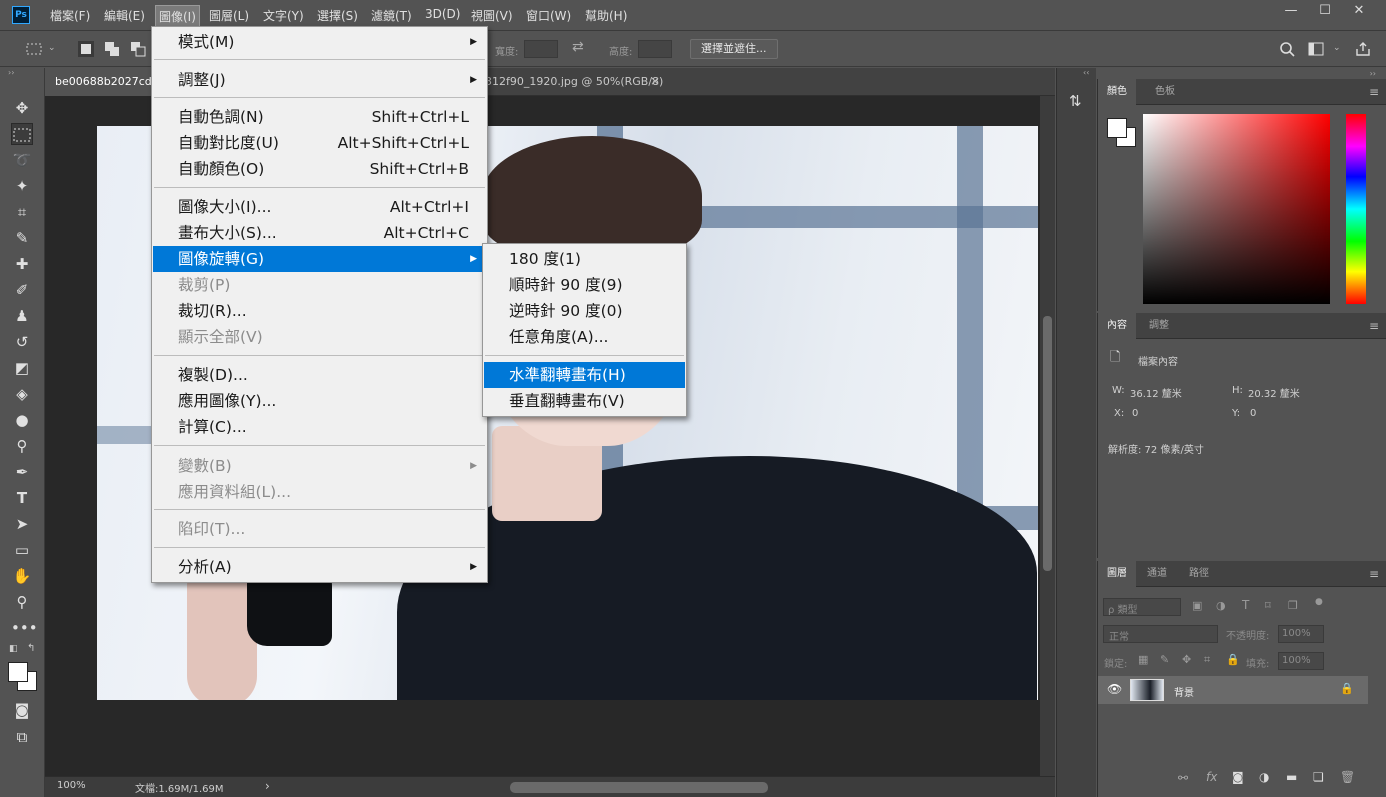  What do you see at coordinates (584, 375) in the screenshot?
I see `submenu-flip-horizontal: 水準翻轉畫布(H)` at bounding box center [584, 375].